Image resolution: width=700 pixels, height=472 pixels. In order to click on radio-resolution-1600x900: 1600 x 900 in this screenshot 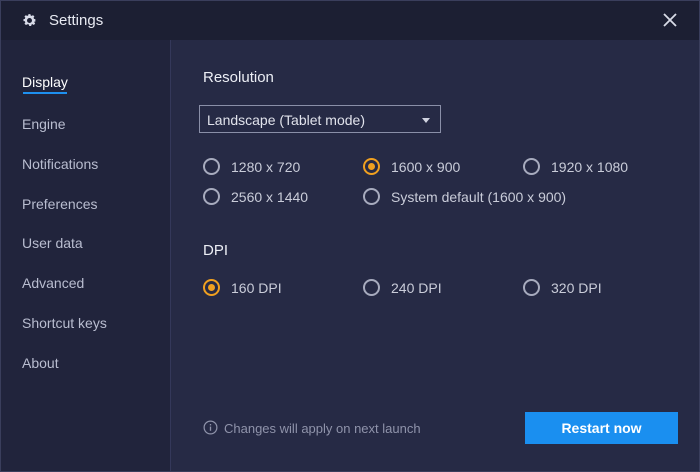, I will do `click(433, 167)`.